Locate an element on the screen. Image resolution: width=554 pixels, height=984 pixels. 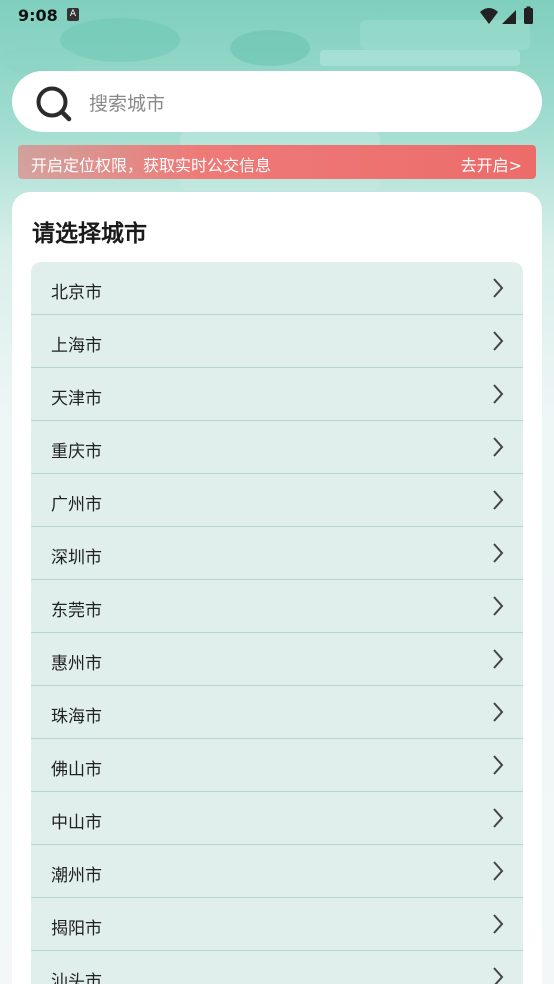
enable-location-button: 去开启> is located at coordinates (491, 164).